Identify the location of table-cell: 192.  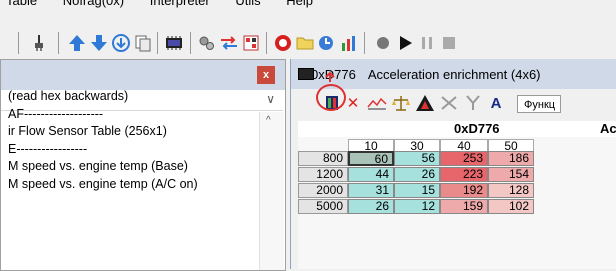
(464, 190).